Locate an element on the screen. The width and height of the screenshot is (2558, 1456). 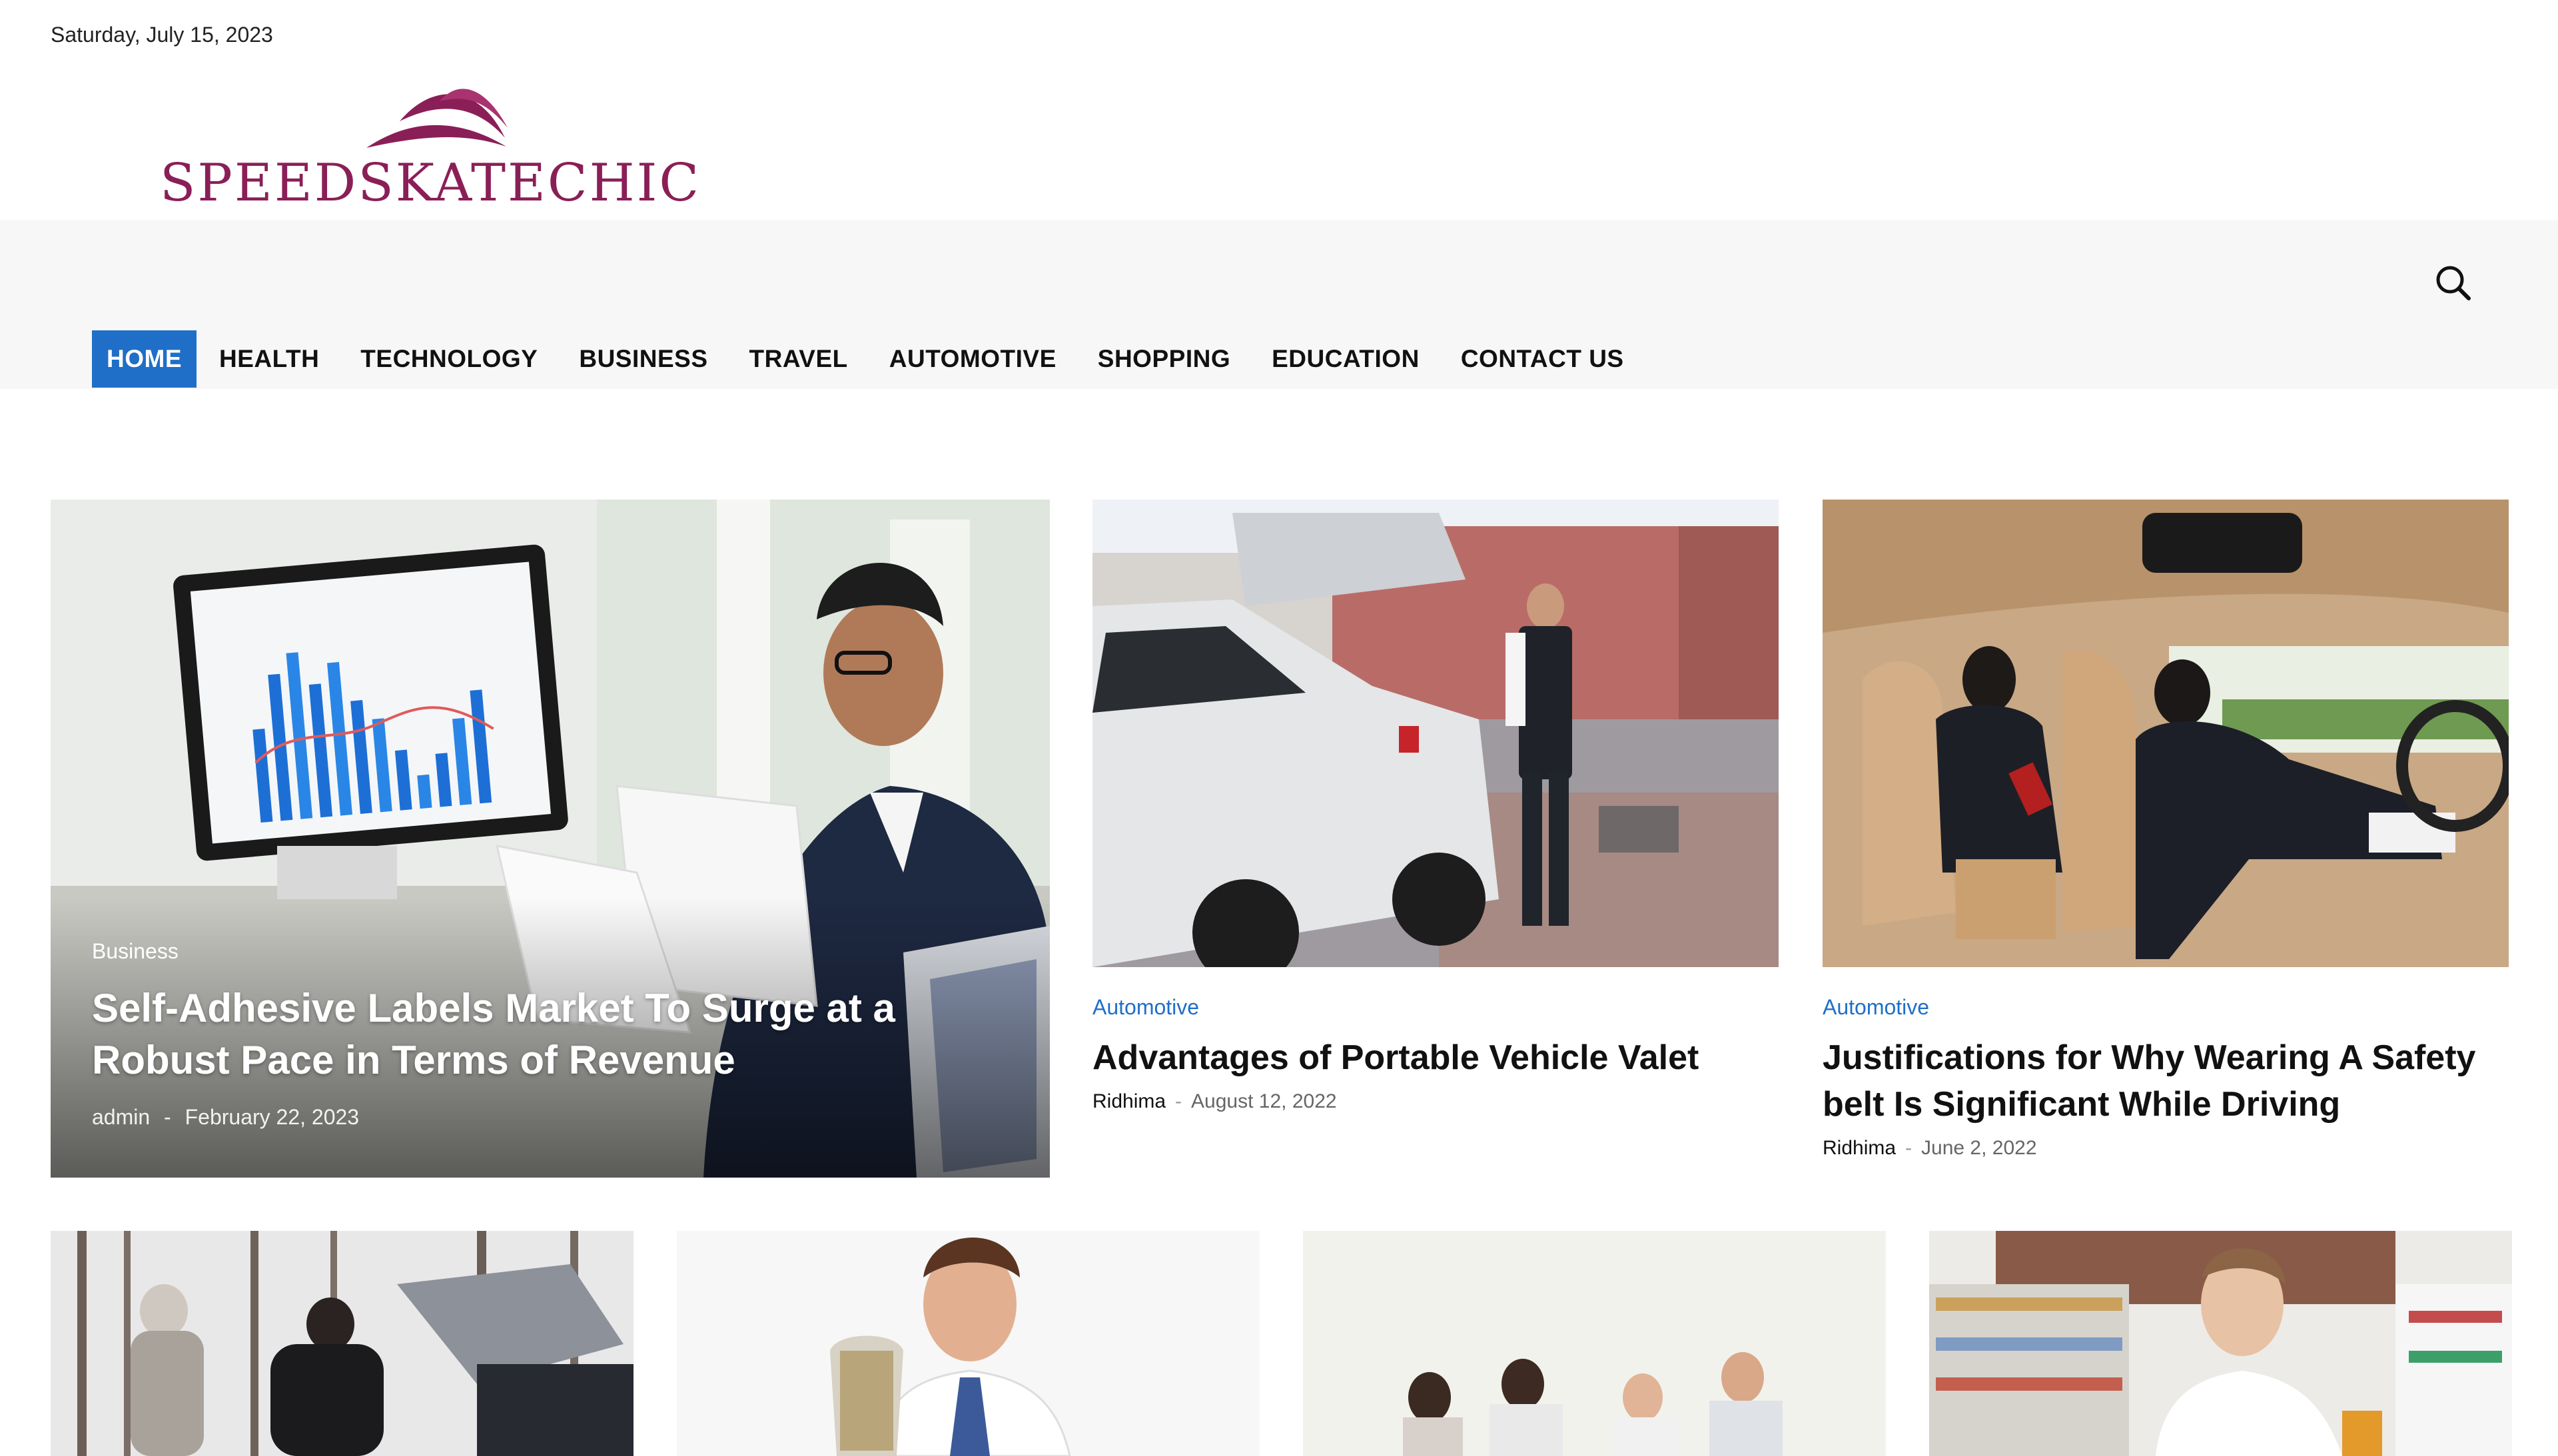
article-image-safety-belt is located at coordinates (2166, 733).